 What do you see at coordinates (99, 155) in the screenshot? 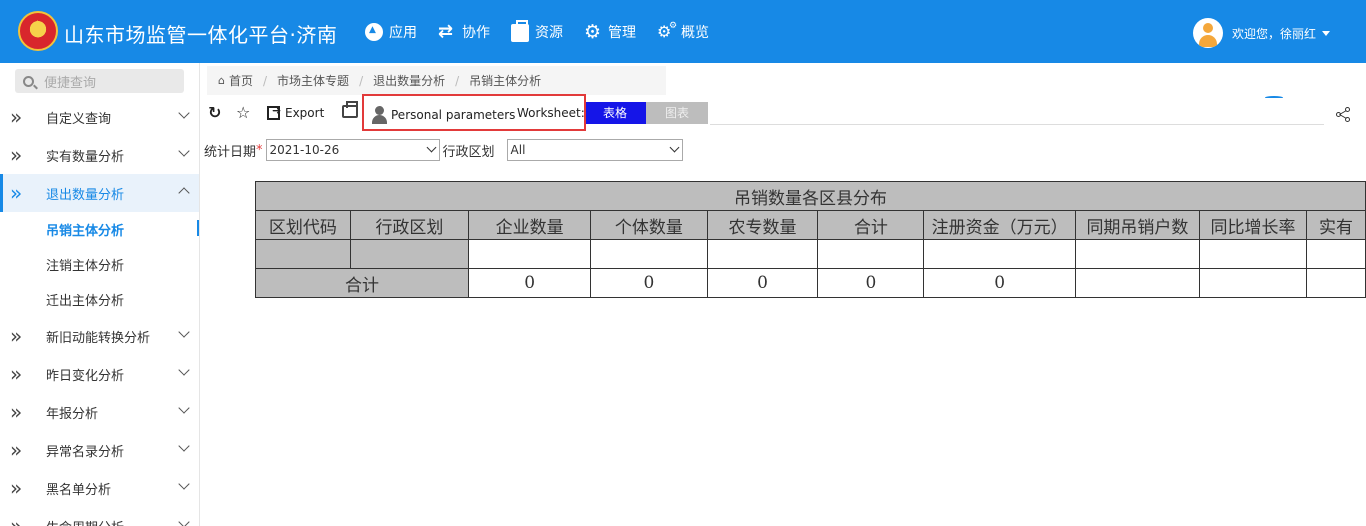
I see `sidebar-item-existing-count: » 实有数量分析` at bounding box center [99, 155].